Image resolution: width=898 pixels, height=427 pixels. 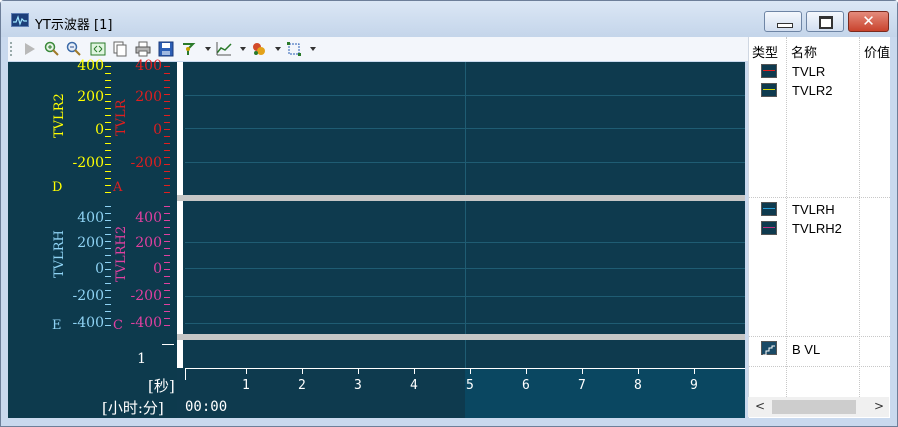 I want to click on save-icon, so click(x=166, y=49).